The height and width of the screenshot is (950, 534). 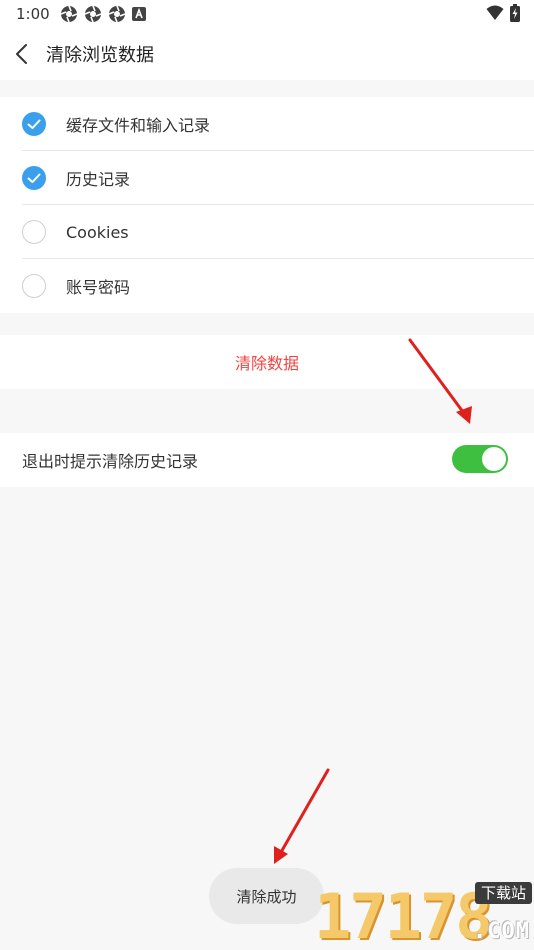 What do you see at coordinates (480, 459) in the screenshot?
I see `exit-prompt-switch` at bounding box center [480, 459].